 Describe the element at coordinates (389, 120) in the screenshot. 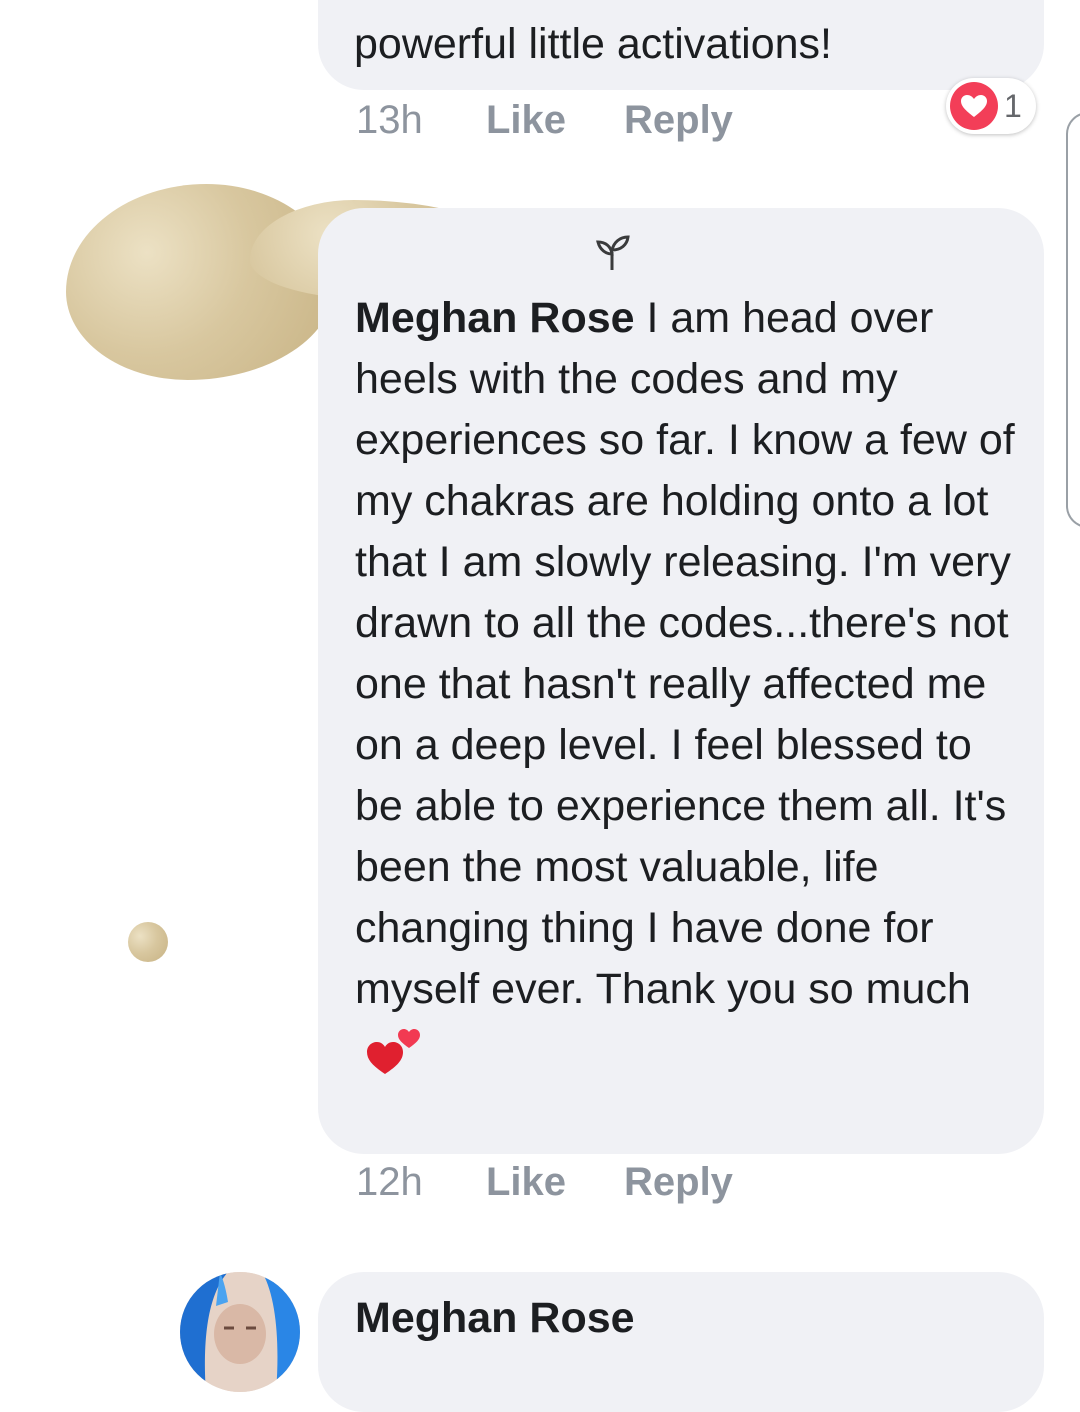

I see `previous-comment-time: 13h` at that location.